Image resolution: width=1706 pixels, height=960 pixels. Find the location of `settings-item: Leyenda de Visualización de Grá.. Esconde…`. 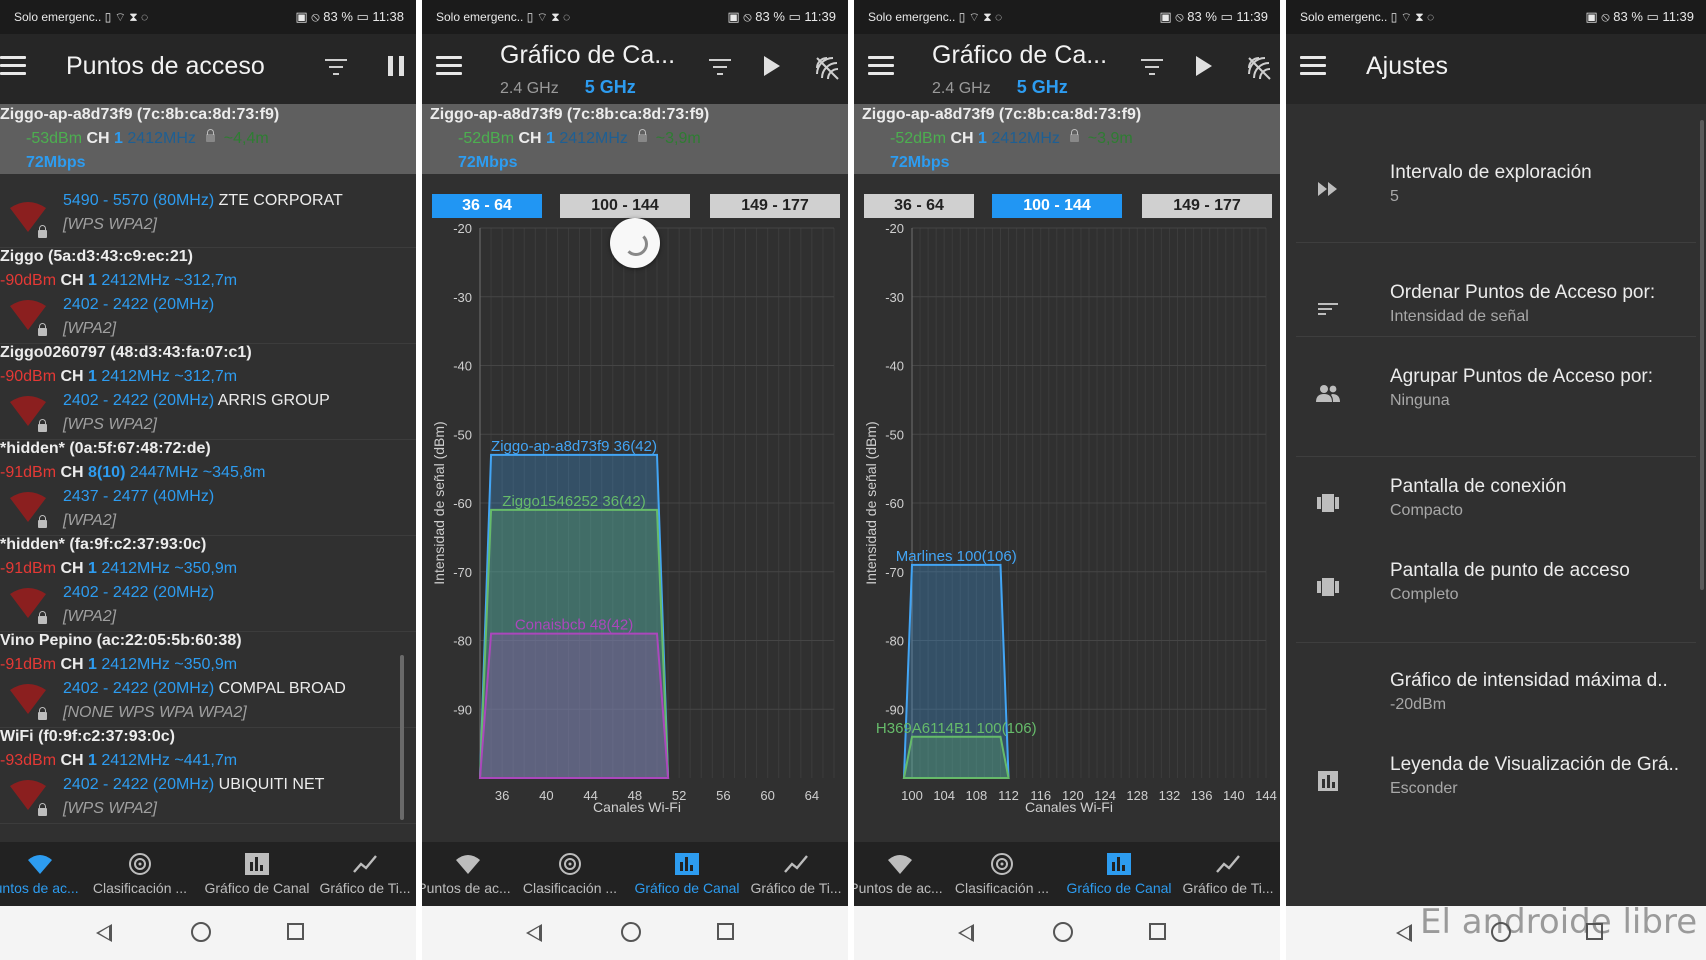

settings-item: Leyenda de Visualización de Grá.. Esconde… is located at coordinates (1496, 789).